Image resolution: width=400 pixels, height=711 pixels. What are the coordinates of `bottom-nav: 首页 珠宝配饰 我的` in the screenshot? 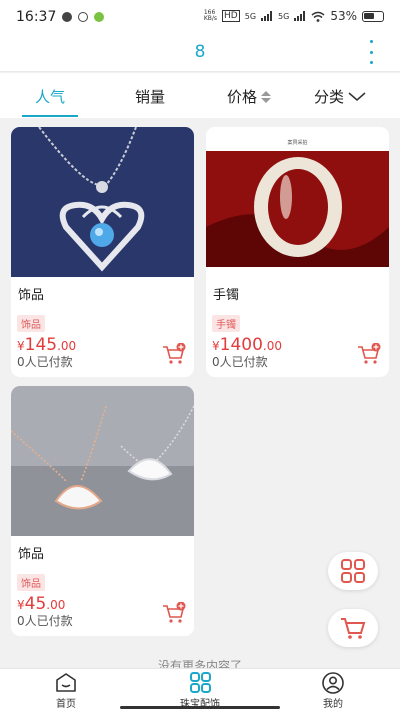 It's located at (200, 689).